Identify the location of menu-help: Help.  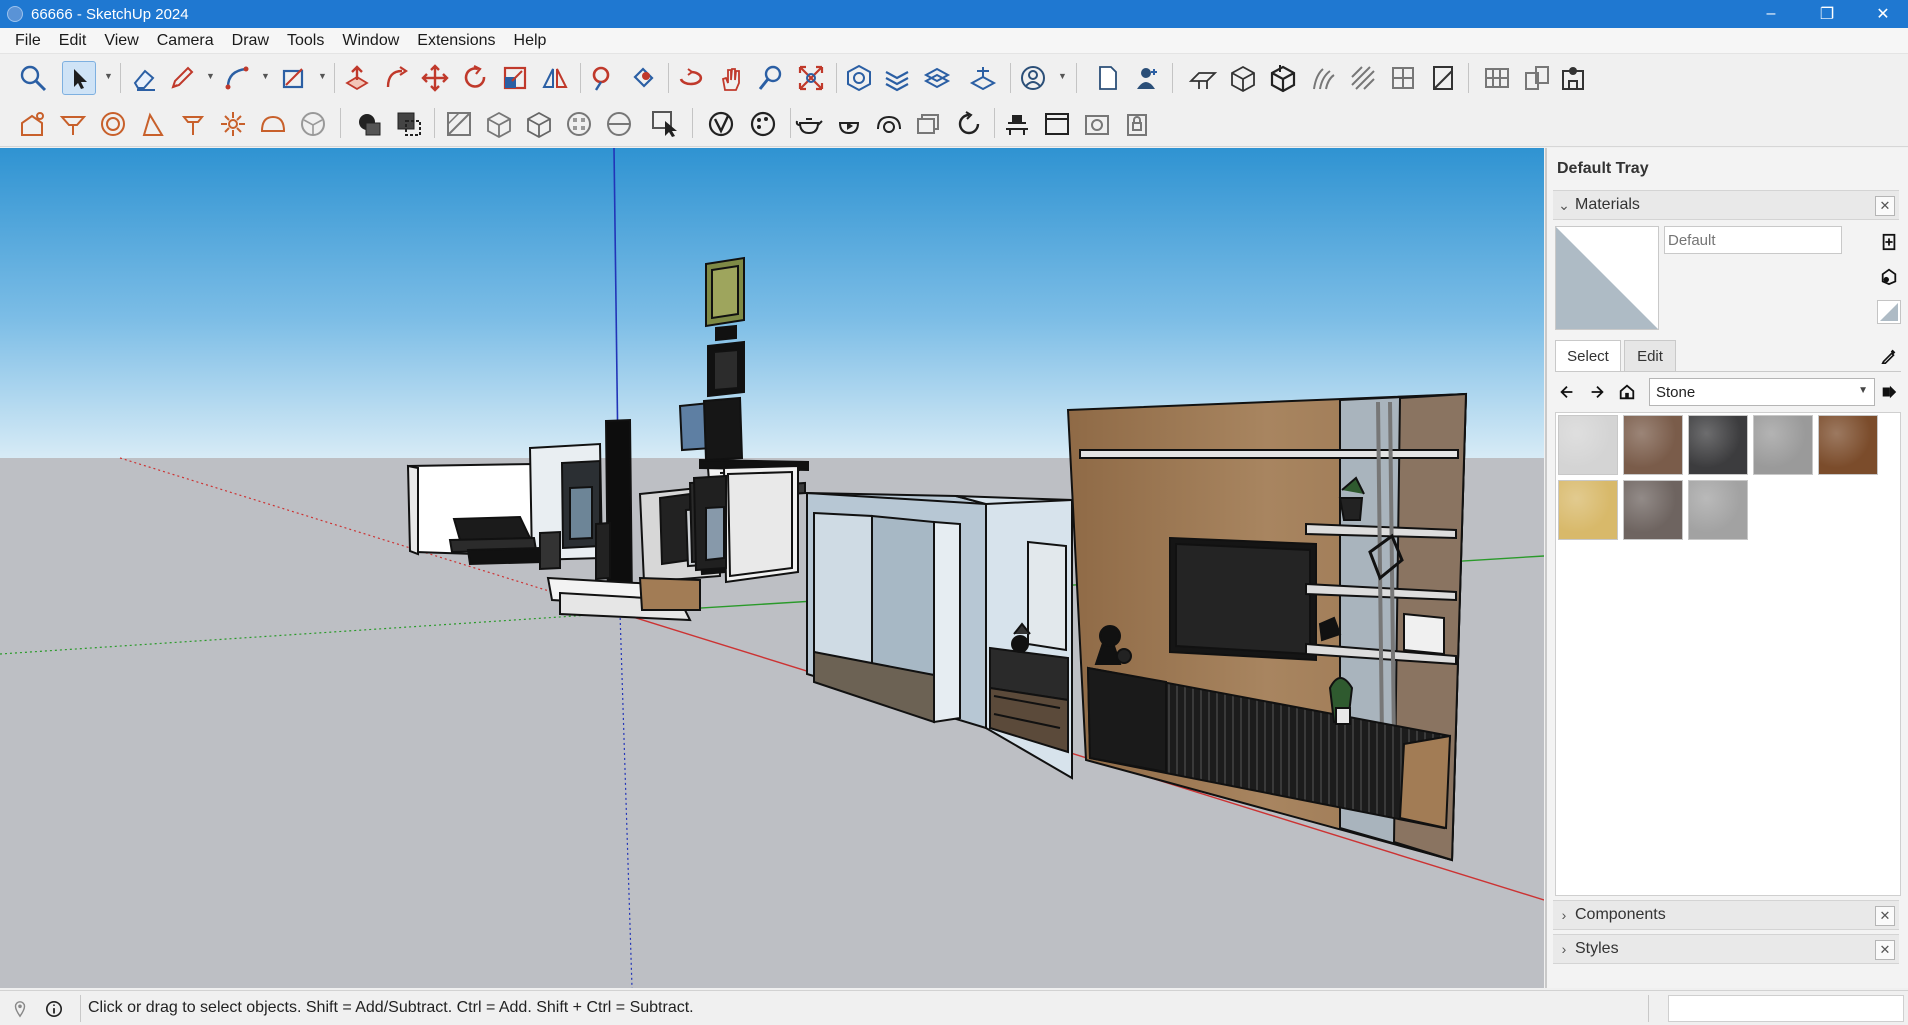
(530, 41).